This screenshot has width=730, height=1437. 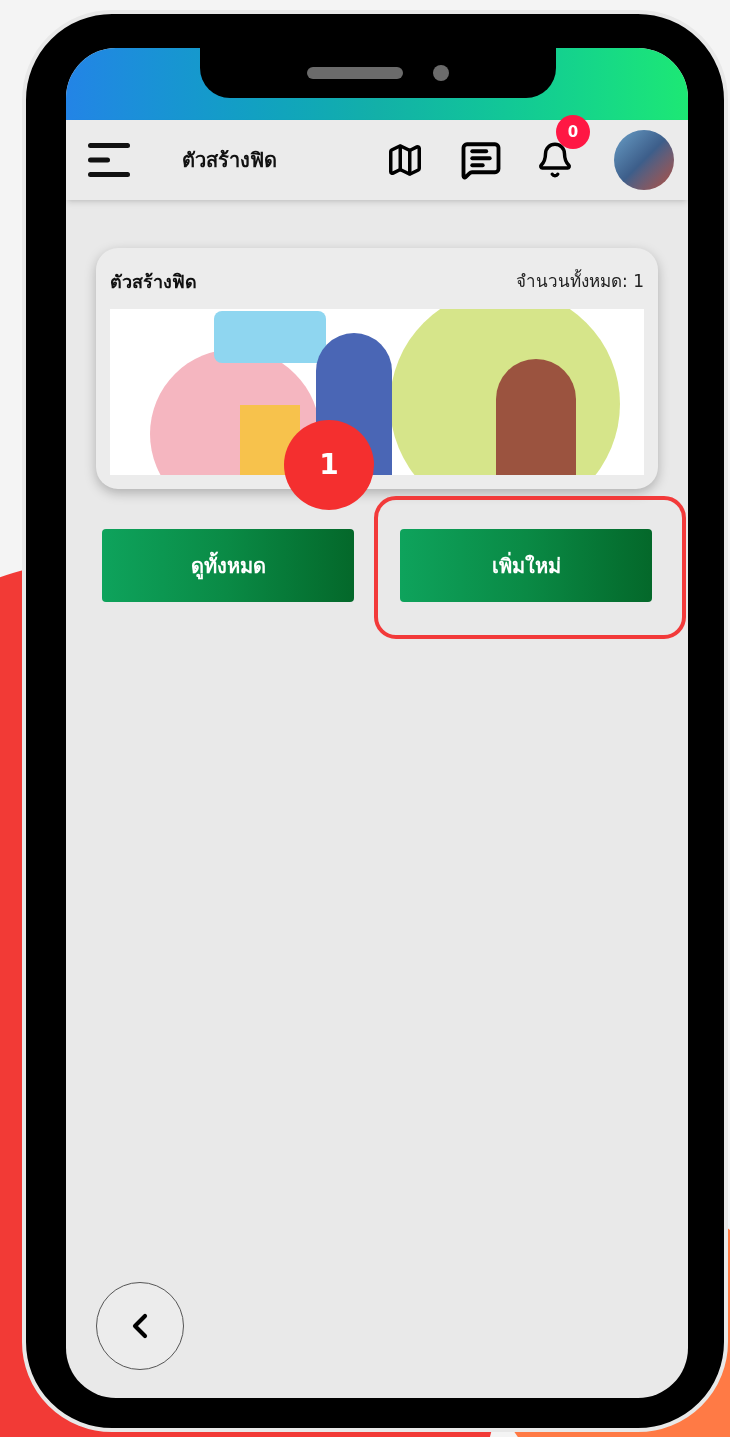 What do you see at coordinates (228, 565) in the screenshot?
I see `action-button: ดูทั้งหมด` at bounding box center [228, 565].